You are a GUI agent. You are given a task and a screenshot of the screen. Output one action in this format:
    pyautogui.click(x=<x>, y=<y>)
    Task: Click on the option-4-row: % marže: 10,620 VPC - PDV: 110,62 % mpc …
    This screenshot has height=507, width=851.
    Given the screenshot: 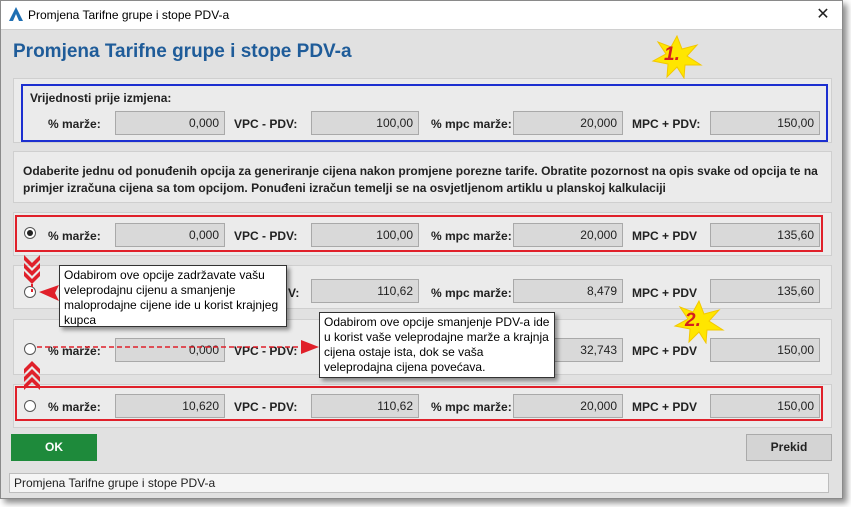 What is the action you would take?
    pyautogui.click(x=422, y=406)
    